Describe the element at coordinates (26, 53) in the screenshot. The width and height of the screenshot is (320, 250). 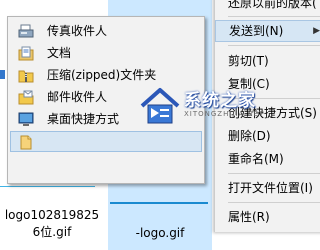
I see `documents-icon` at that location.